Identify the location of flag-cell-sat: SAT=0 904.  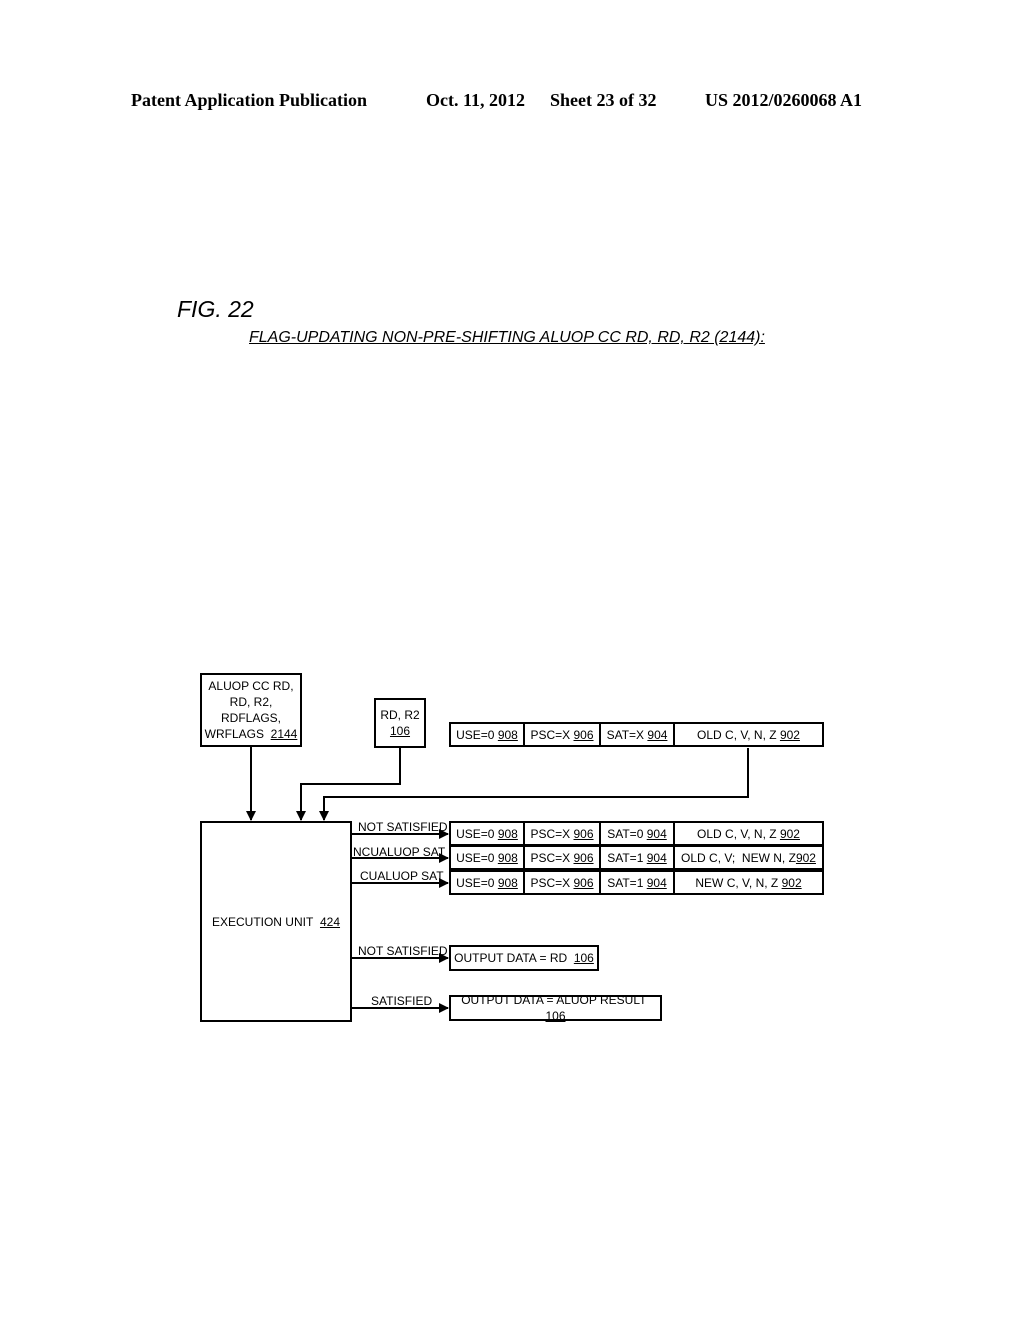
(638, 833).